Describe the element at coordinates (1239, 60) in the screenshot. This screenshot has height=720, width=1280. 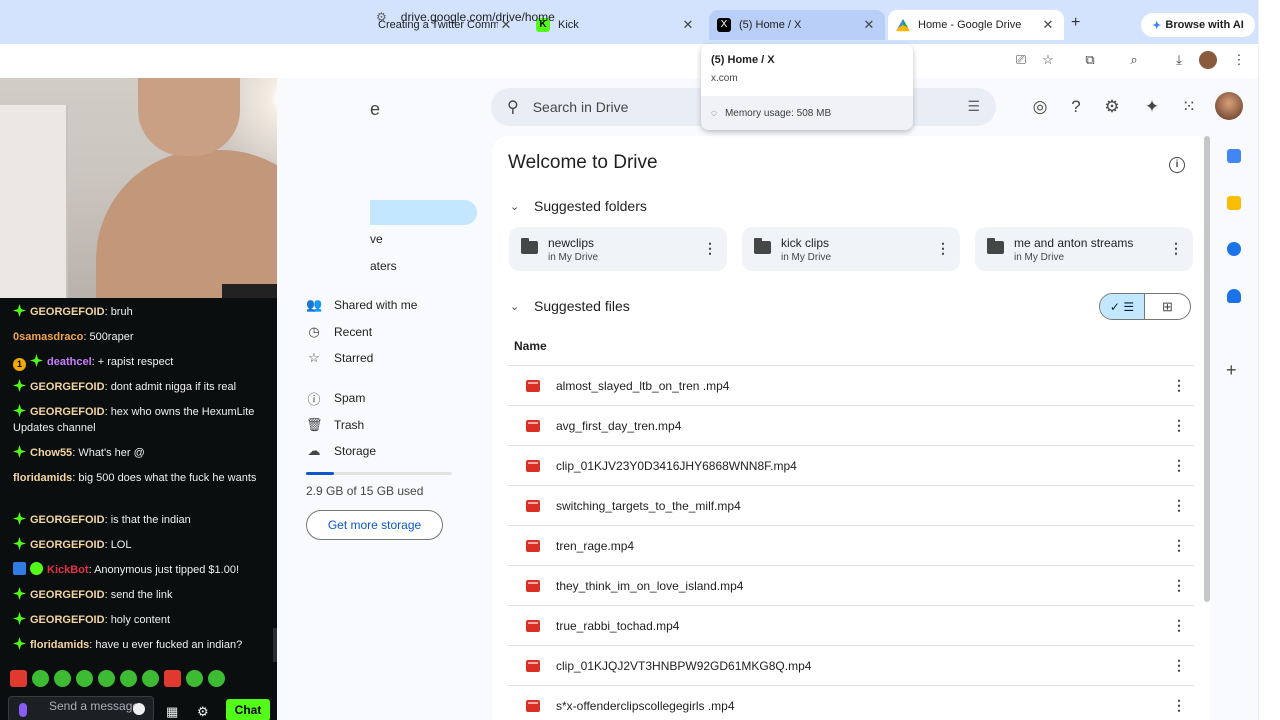
I see `menu-kebab-icon: ⋮` at that location.